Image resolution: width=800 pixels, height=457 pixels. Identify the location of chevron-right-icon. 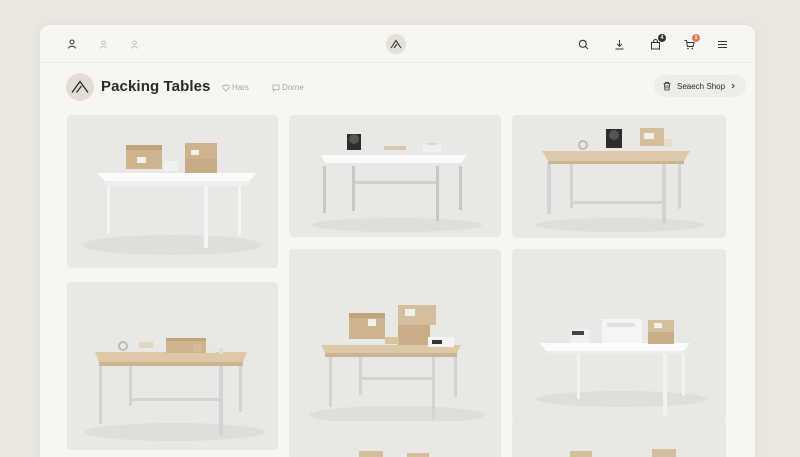
(733, 86).